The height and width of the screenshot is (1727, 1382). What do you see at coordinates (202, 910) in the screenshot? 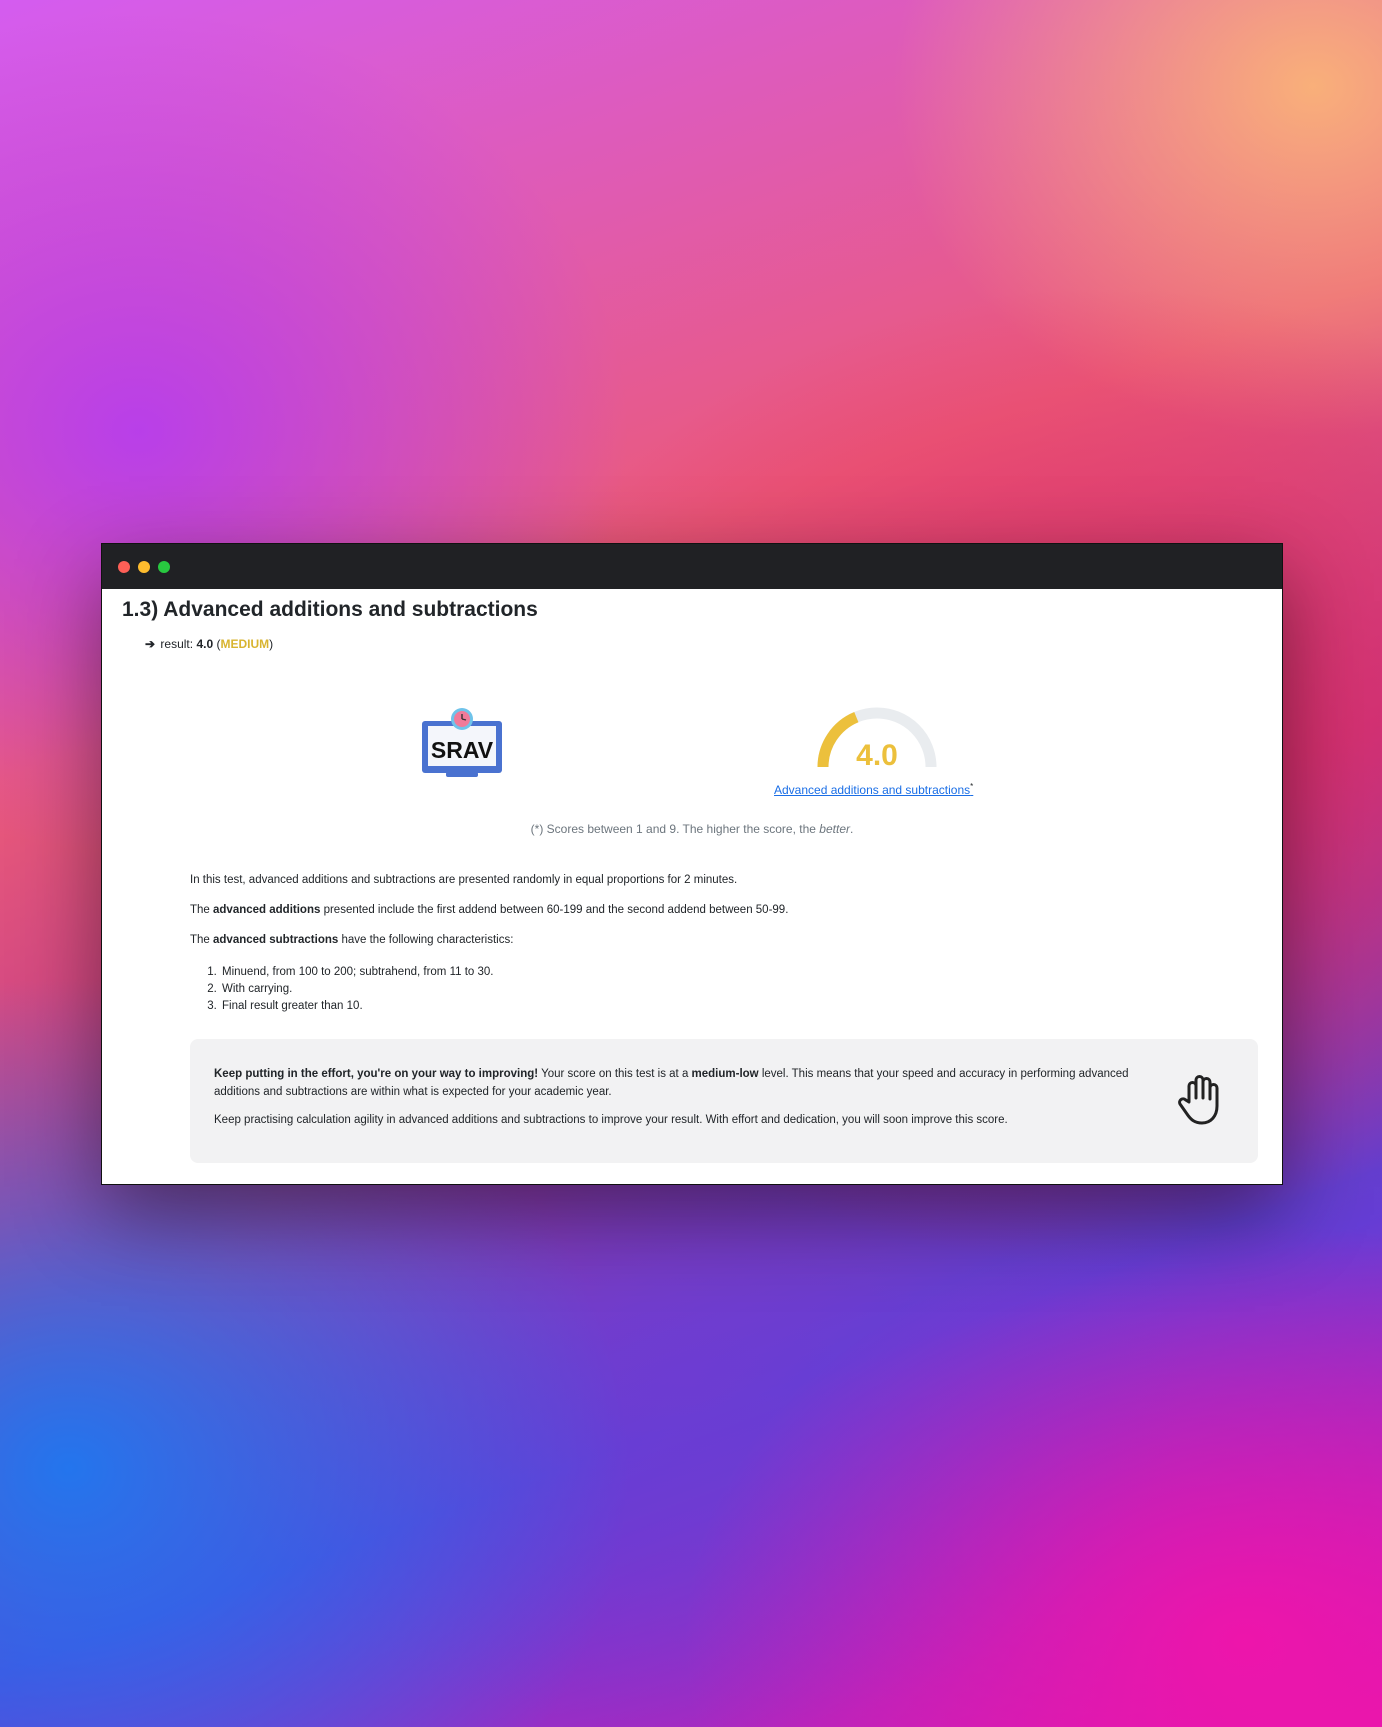
I see `p2-prefix: The` at bounding box center [202, 910].